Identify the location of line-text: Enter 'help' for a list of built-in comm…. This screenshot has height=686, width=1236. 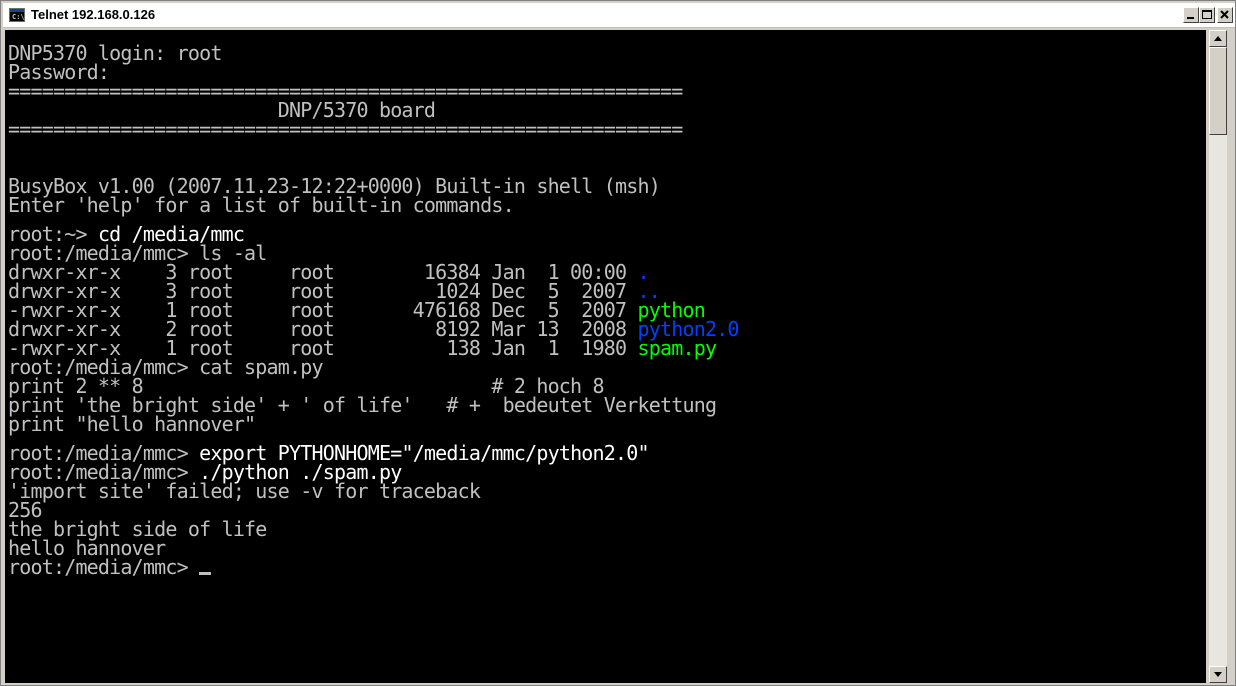
(261, 205).